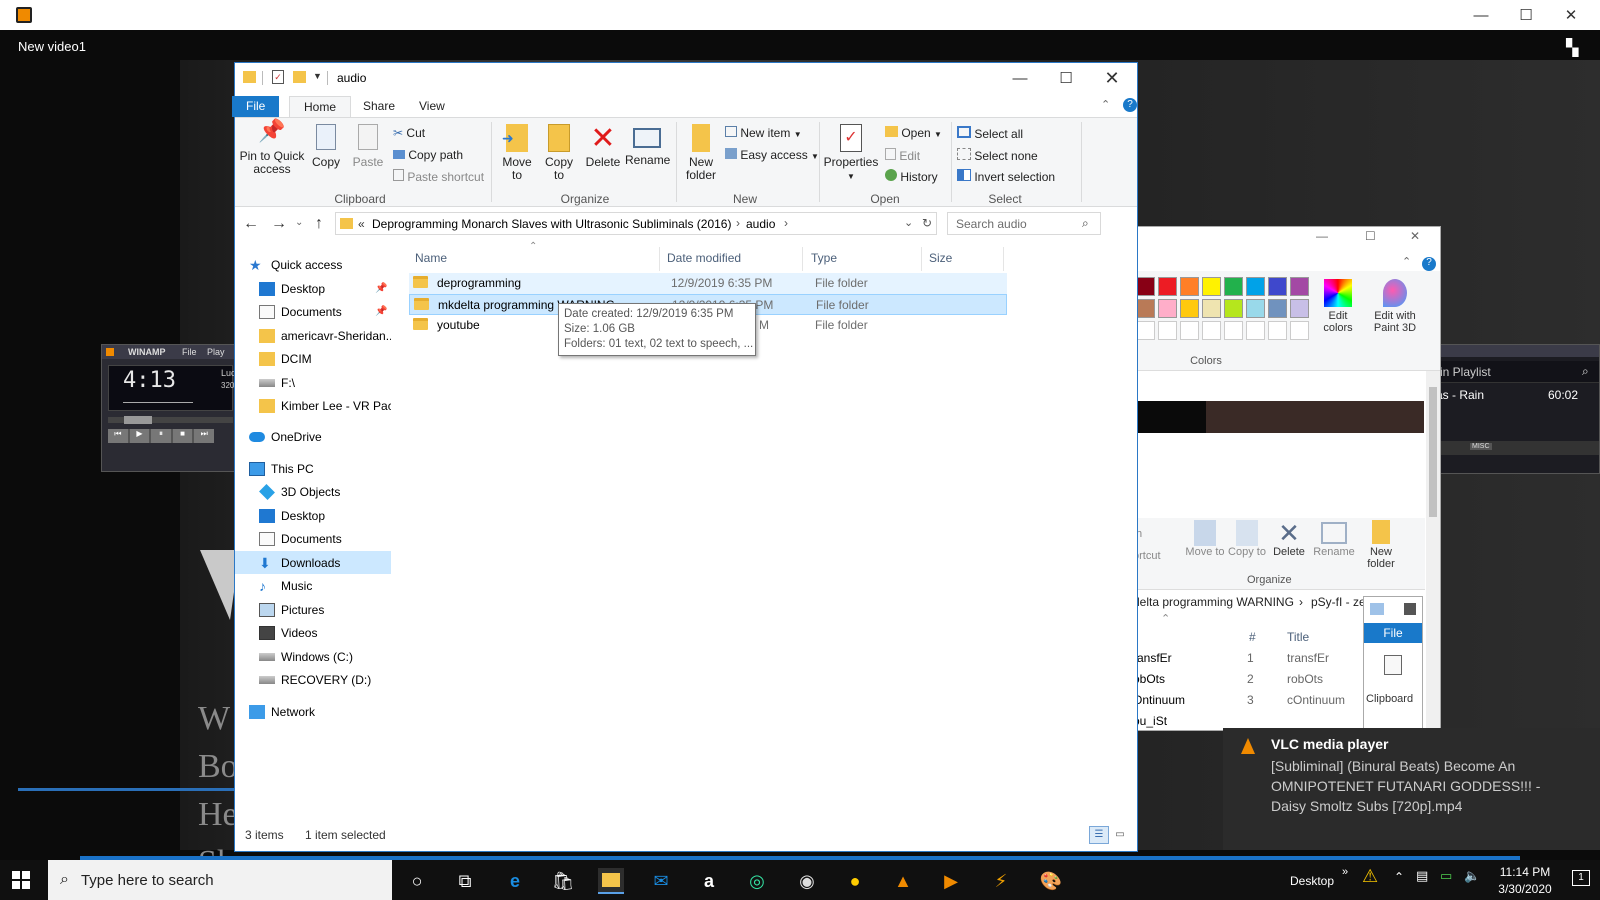 The height and width of the screenshot is (900, 1600). I want to click on file-explorer-taskbar-icon, so click(611, 881).